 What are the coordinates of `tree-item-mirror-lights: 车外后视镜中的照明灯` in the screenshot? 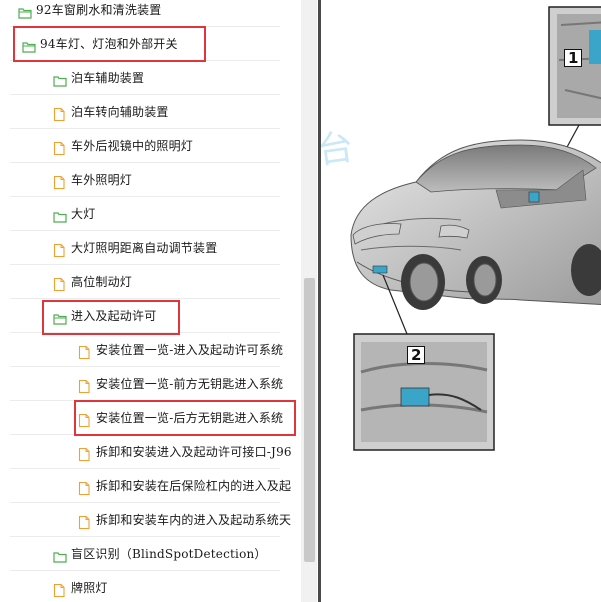 It's located at (145, 146).